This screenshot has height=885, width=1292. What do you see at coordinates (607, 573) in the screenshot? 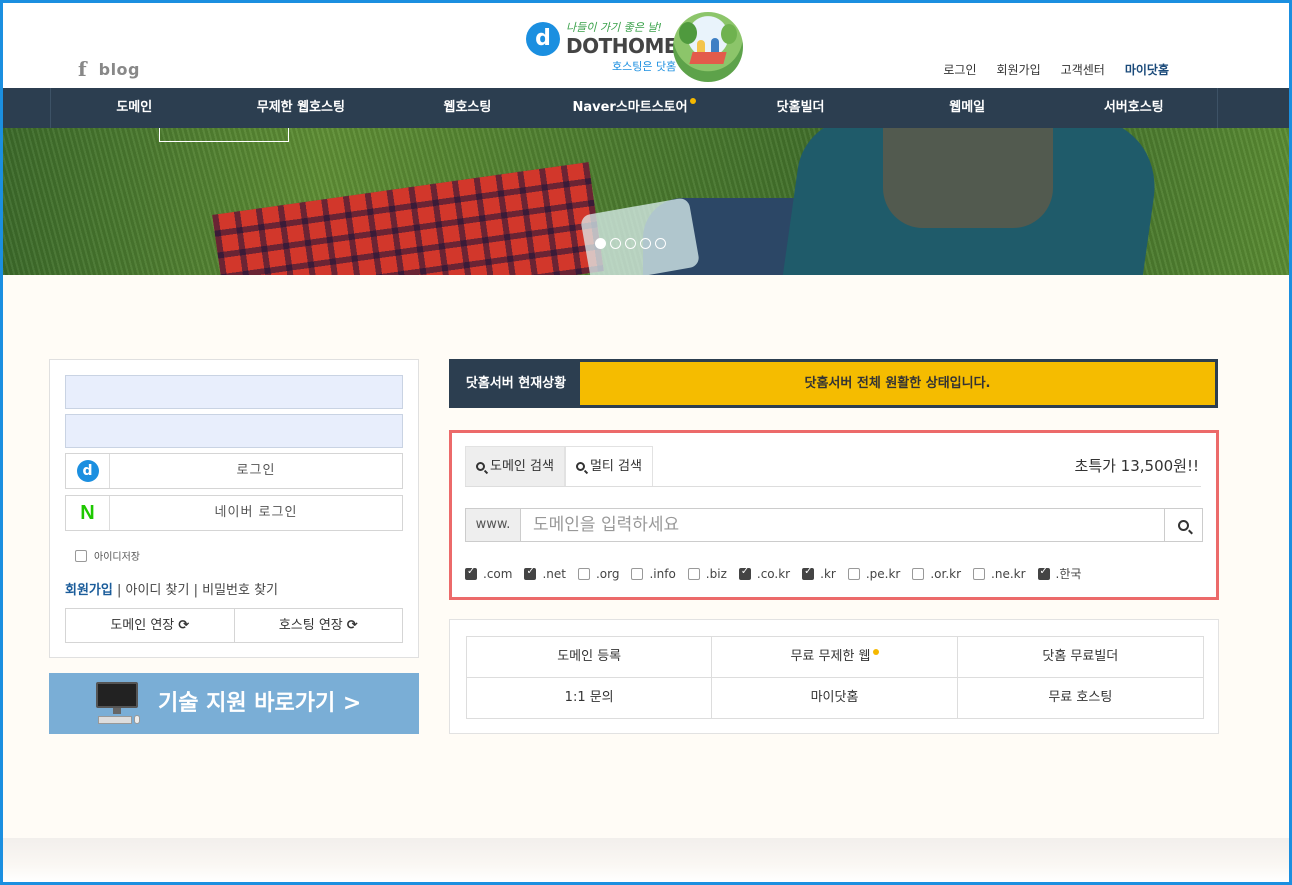
I see `tld-label: .org` at bounding box center [607, 573].